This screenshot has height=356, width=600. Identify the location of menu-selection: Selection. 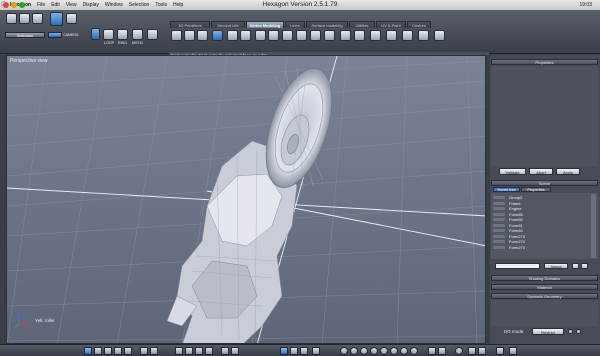
(139, 5).